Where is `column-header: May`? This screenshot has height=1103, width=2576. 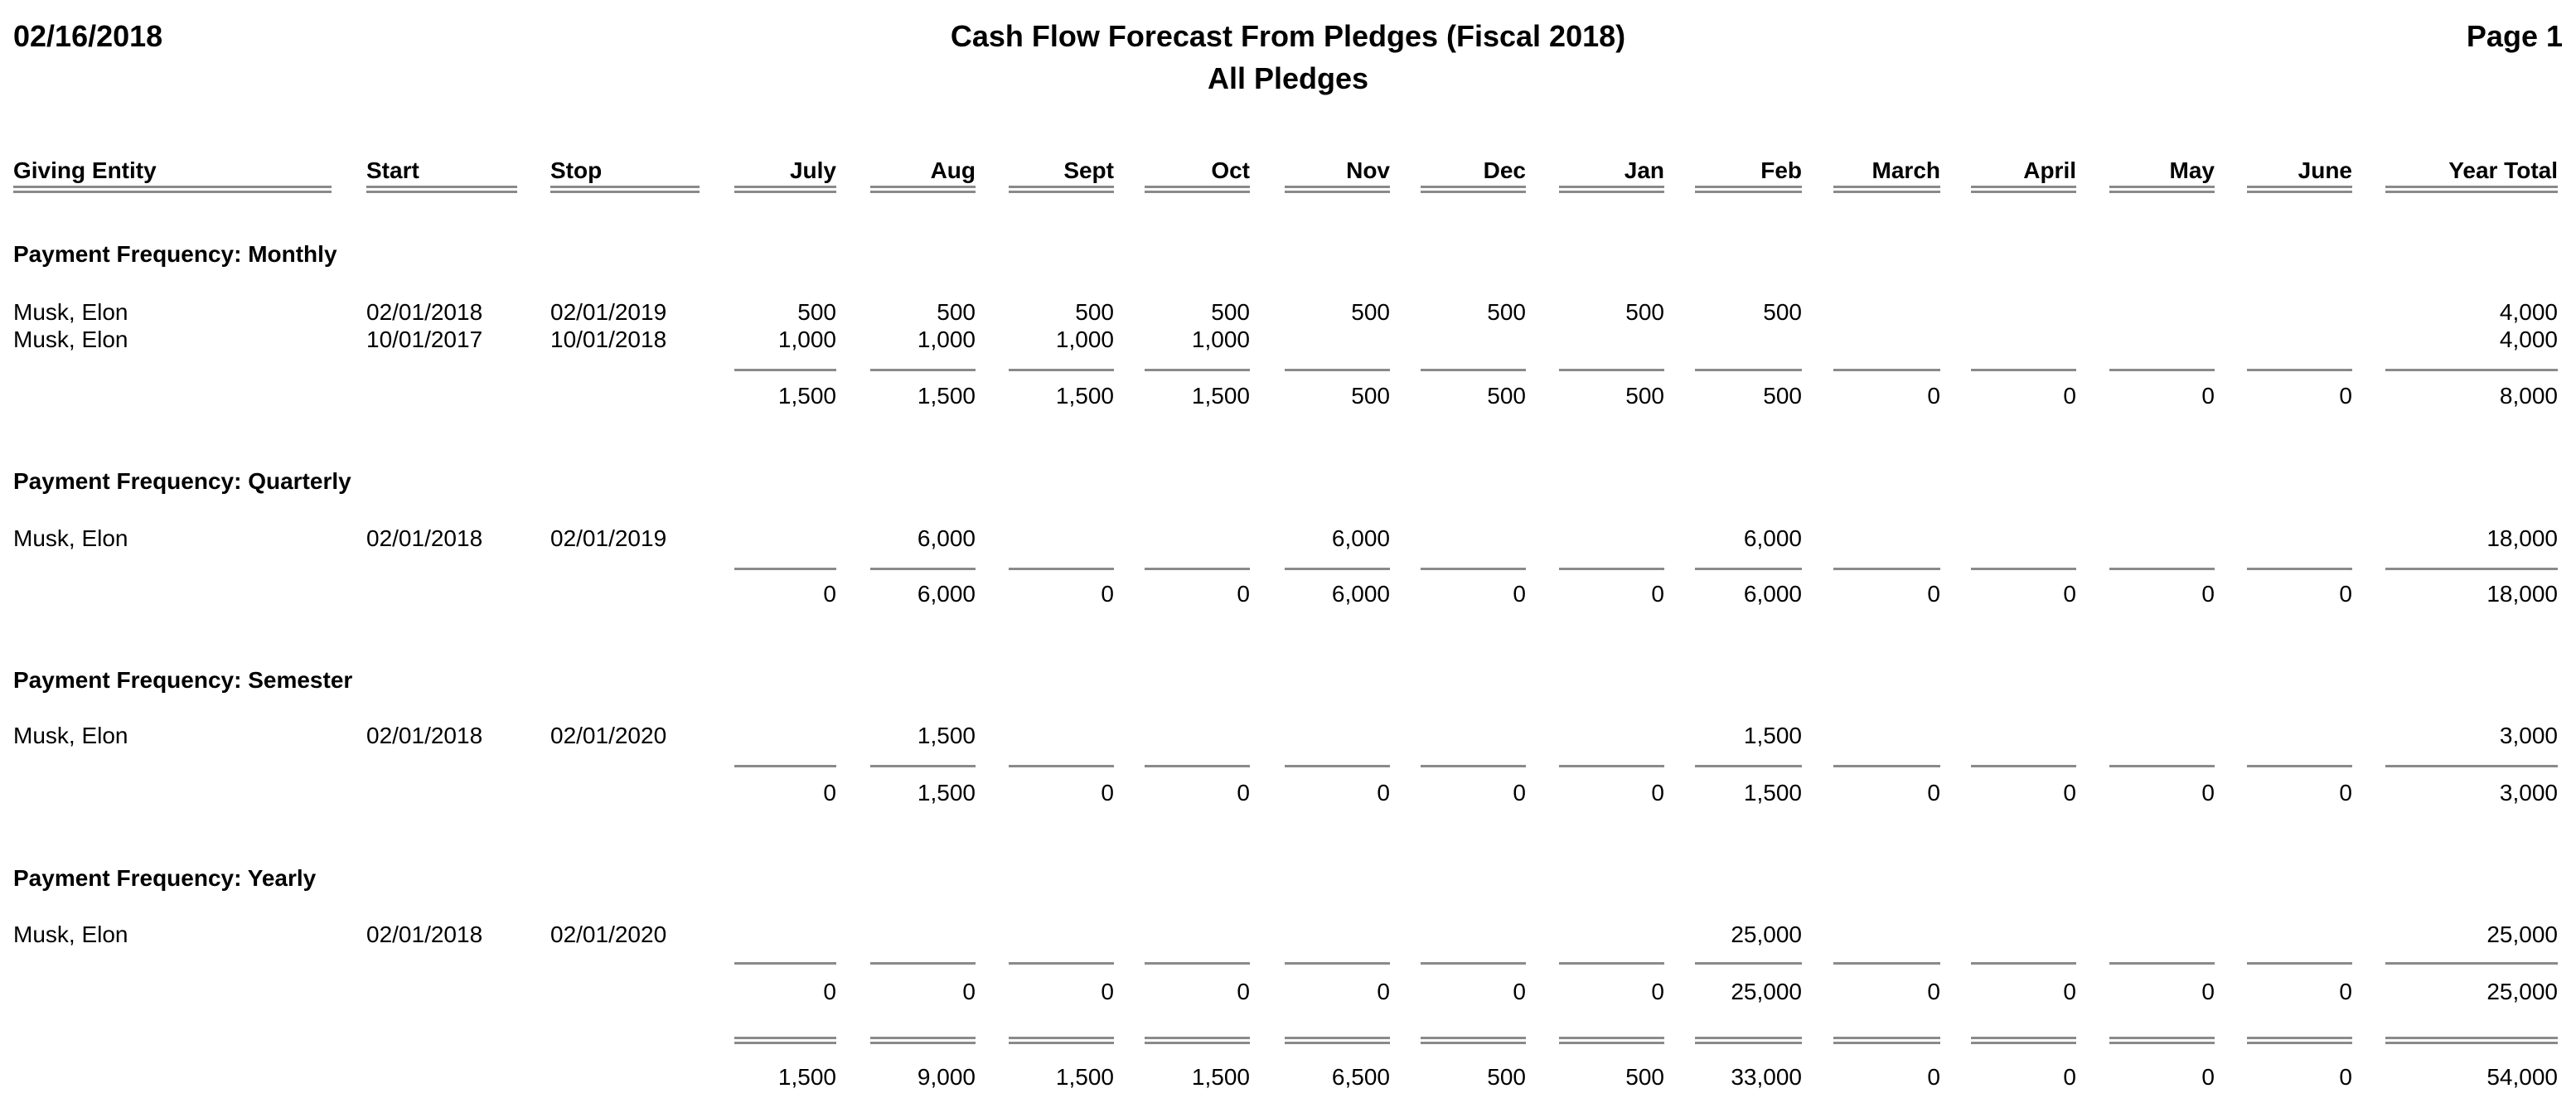 column-header: May is located at coordinates (2192, 170).